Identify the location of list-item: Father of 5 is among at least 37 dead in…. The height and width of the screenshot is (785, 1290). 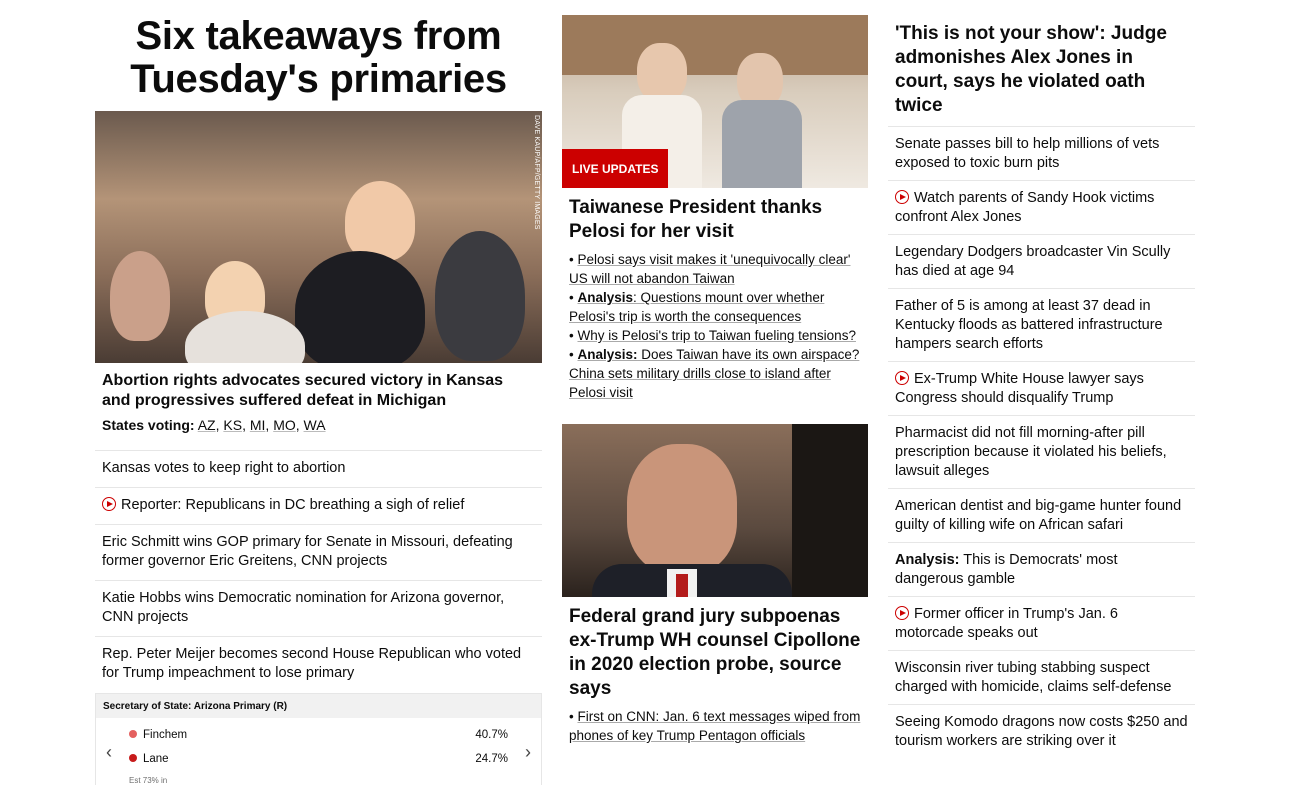
(1041, 324).